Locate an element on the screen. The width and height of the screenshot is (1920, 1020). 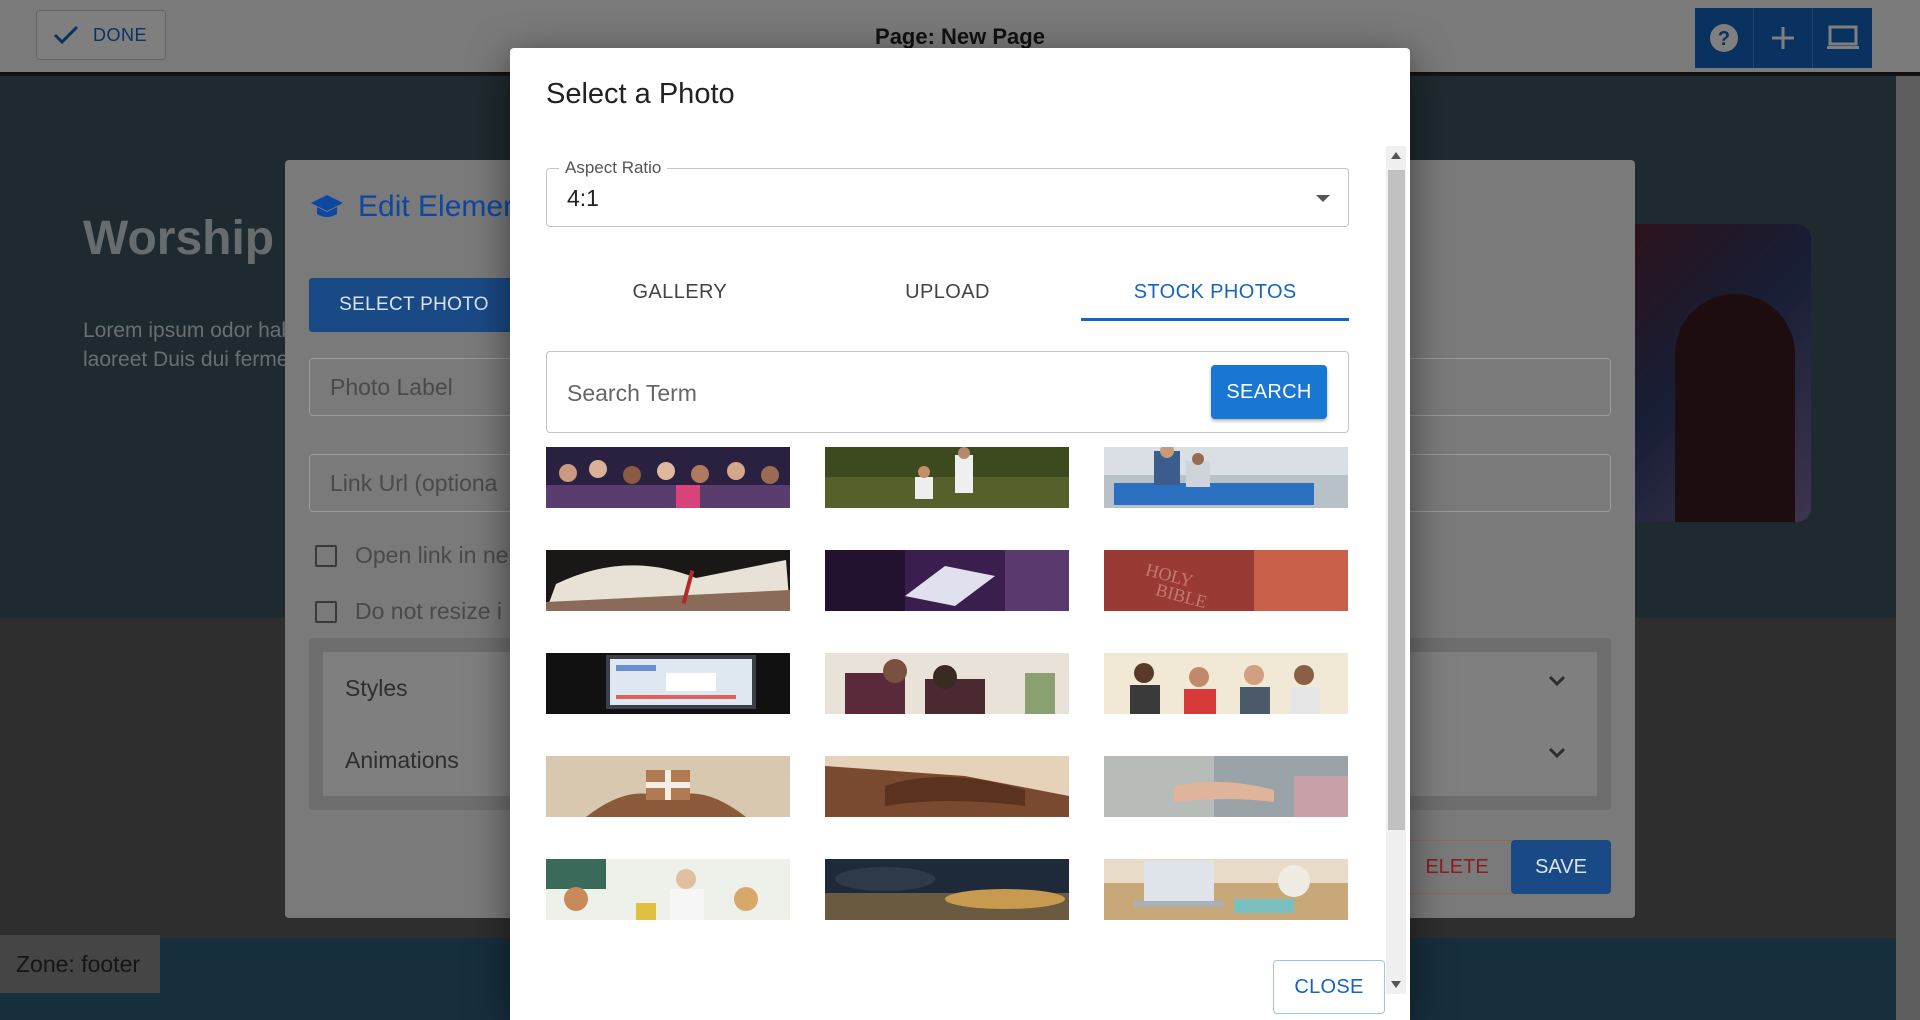
edit-dialog-title: Edit Elemen is located at coordinates (415, 207).